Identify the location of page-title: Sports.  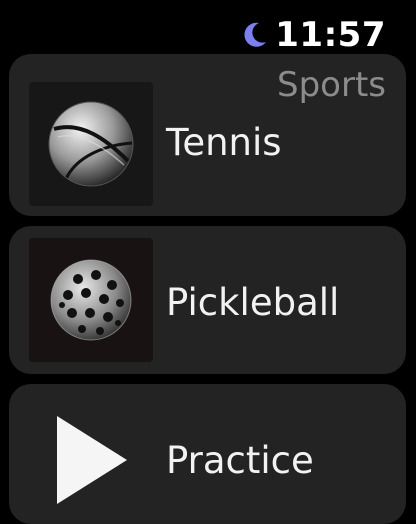
(331, 85).